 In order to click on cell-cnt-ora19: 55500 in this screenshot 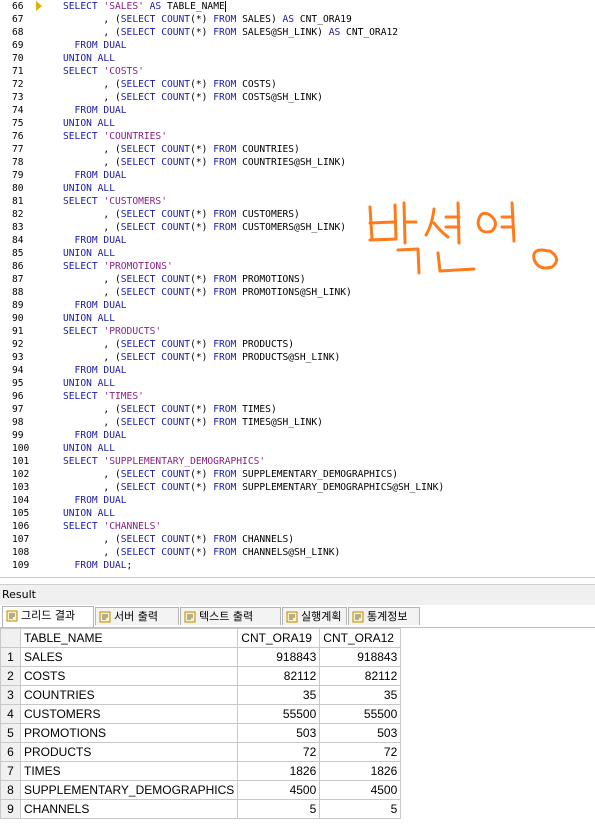, I will do `click(279, 714)`.